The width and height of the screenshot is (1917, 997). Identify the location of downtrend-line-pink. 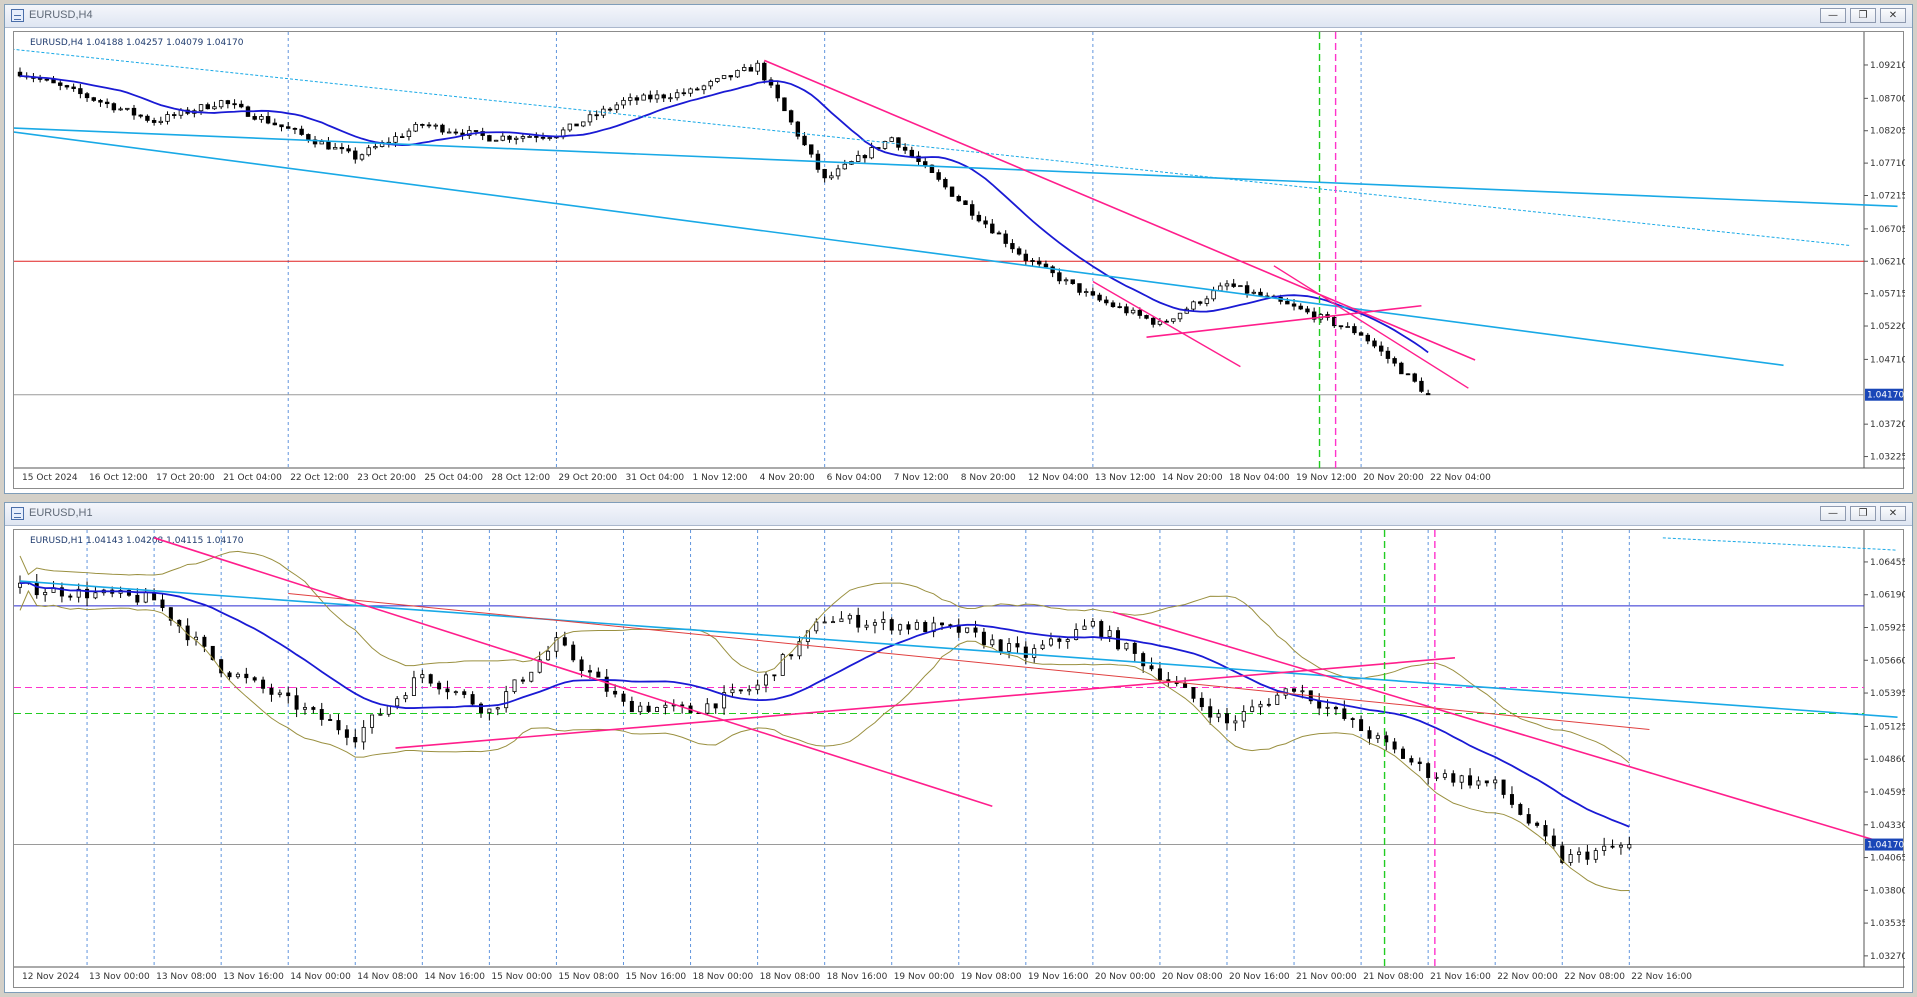
(573, 672).